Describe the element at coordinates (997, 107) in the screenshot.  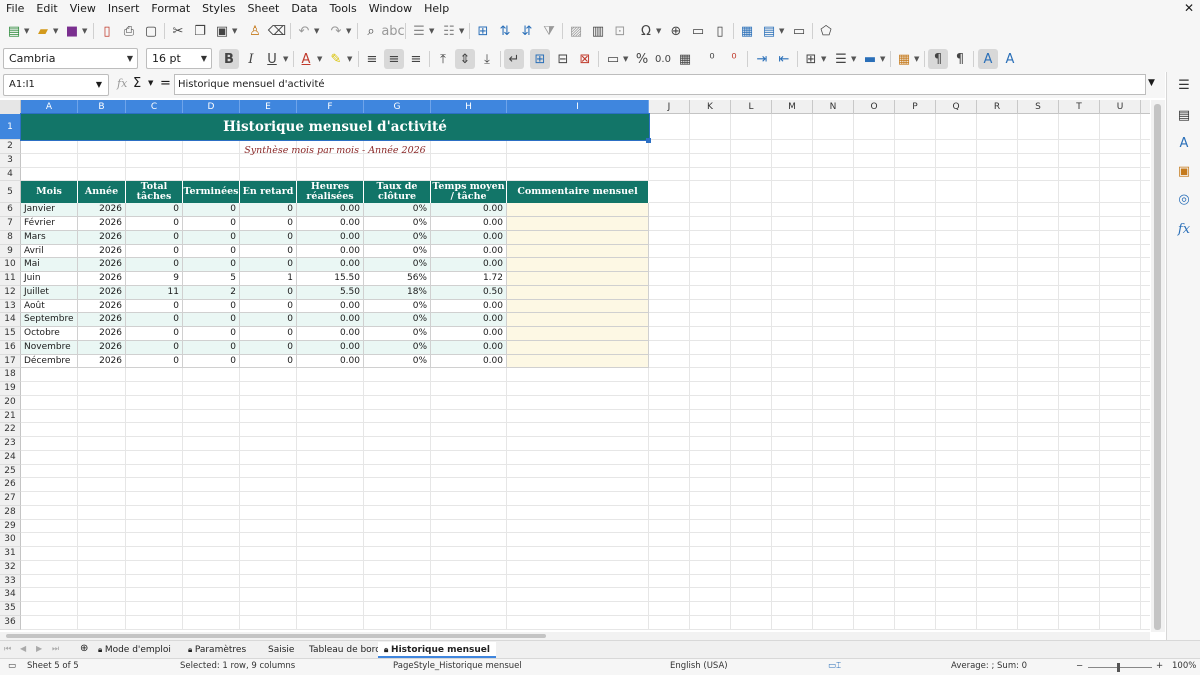
I see `column-header-r: R` at that location.